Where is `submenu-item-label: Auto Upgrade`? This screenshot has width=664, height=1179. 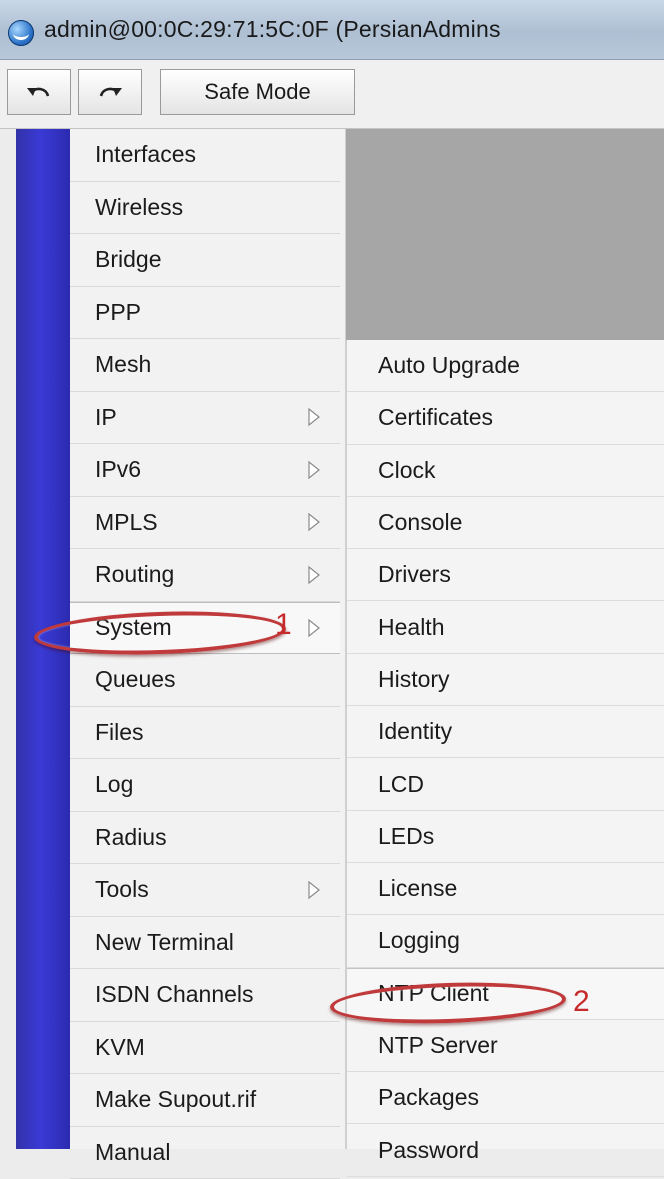 submenu-item-label: Auto Upgrade is located at coordinates (449, 365).